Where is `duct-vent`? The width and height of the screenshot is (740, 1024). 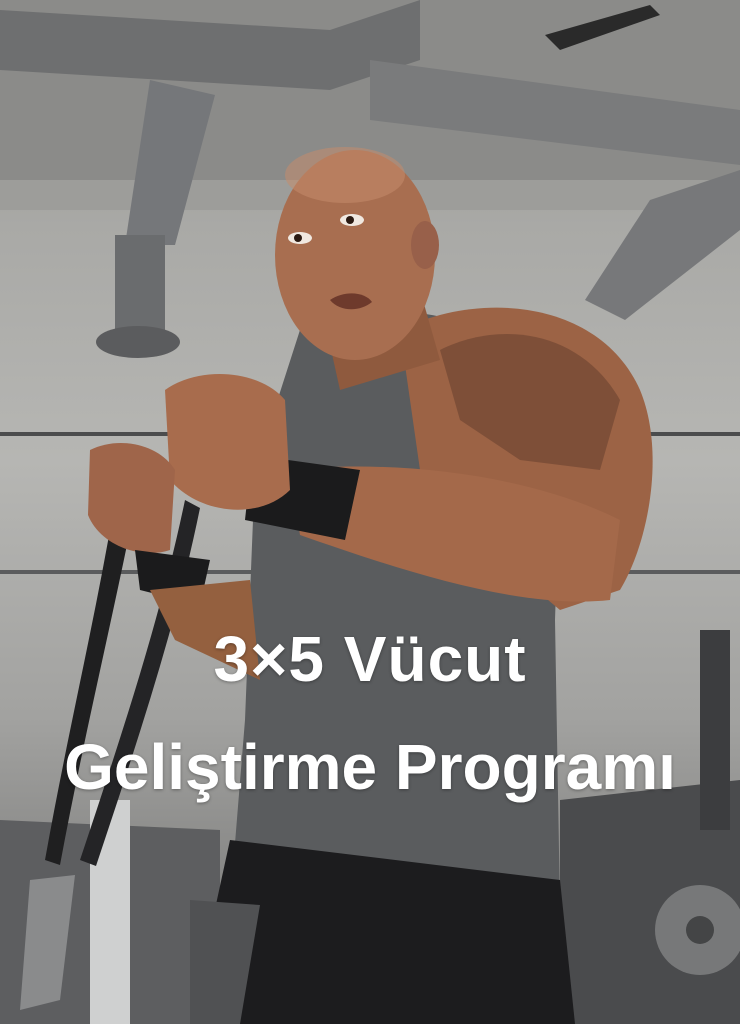 duct-vent is located at coordinates (138, 342).